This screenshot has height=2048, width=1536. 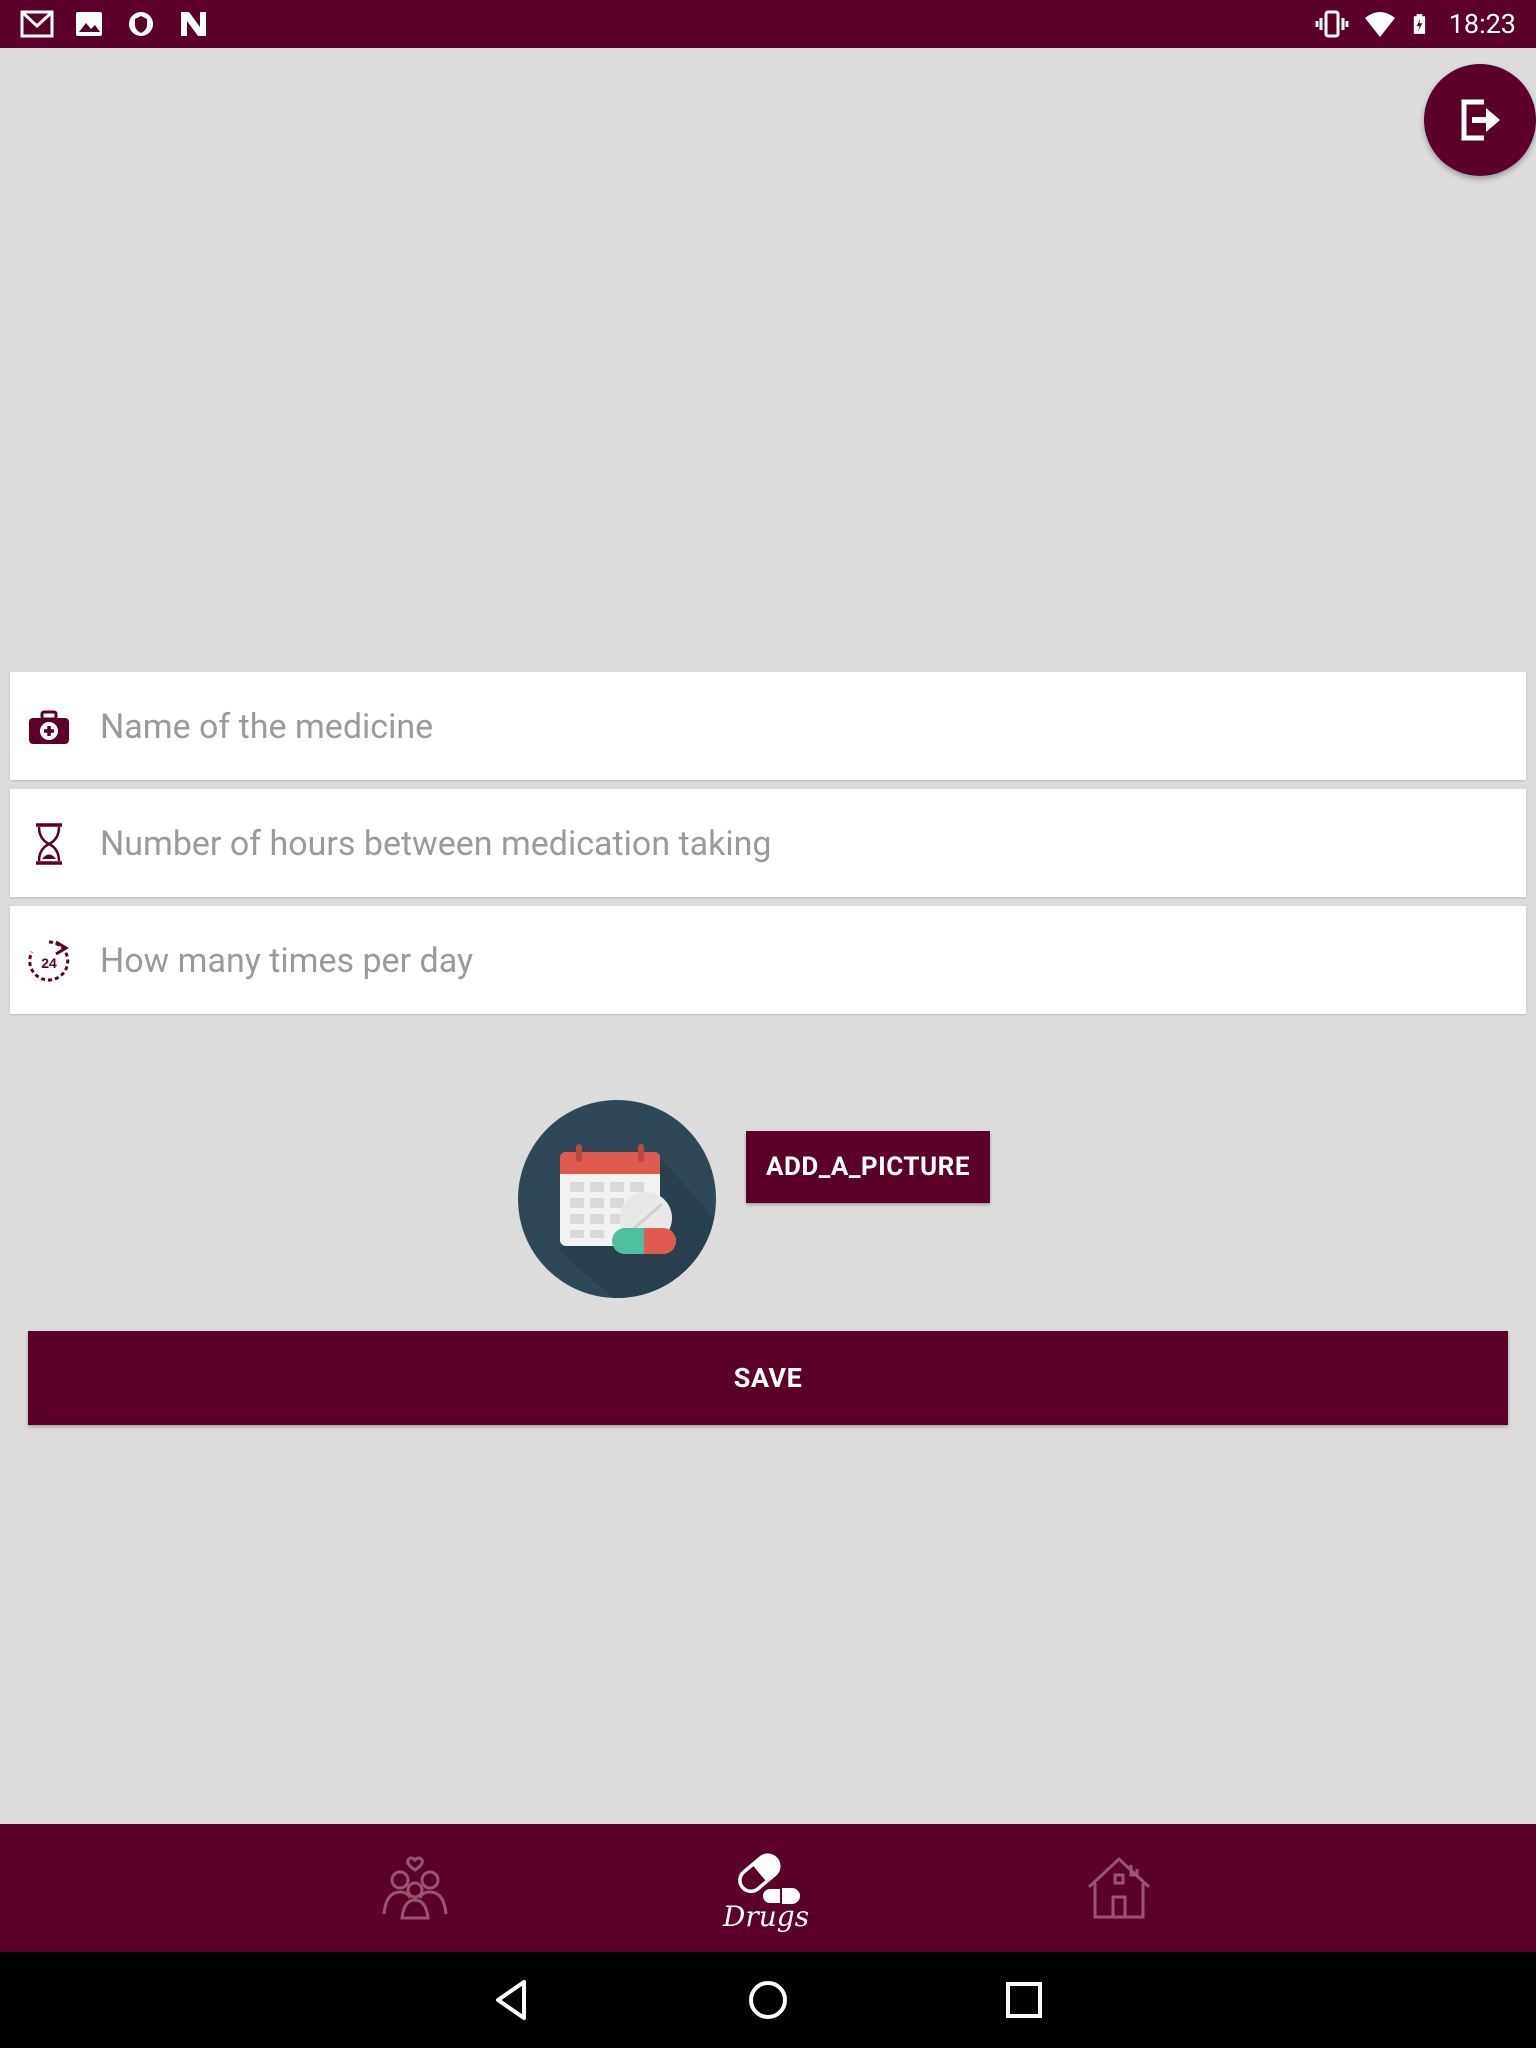 I want to click on family-icon, so click(x=415, y=1888).